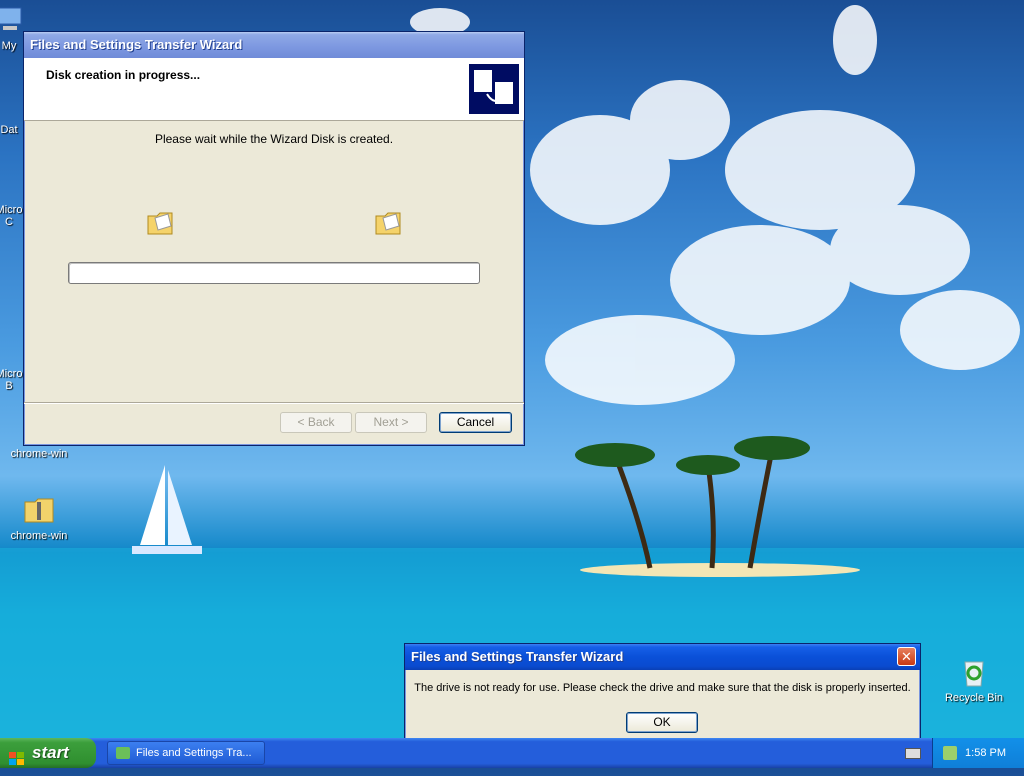 The image size is (1024, 776). I want to click on start-label: start, so click(50, 752).